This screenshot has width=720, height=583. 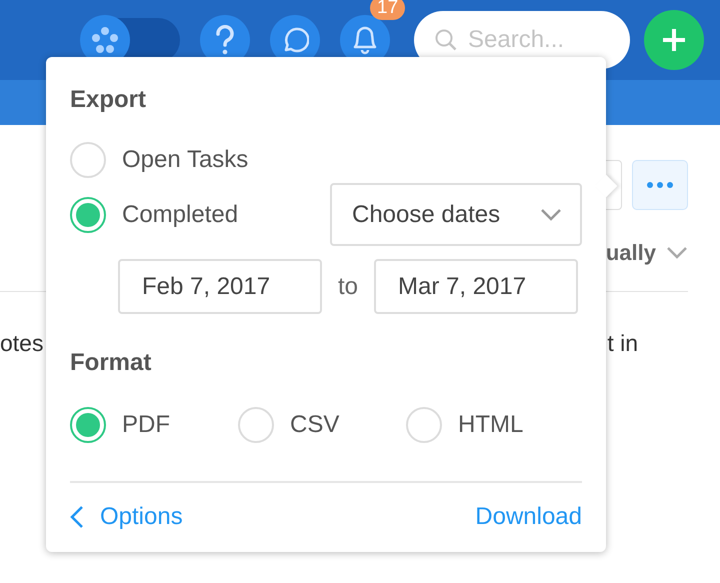 What do you see at coordinates (200, 160) in the screenshot?
I see `scope-radio: Open Tasks` at bounding box center [200, 160].